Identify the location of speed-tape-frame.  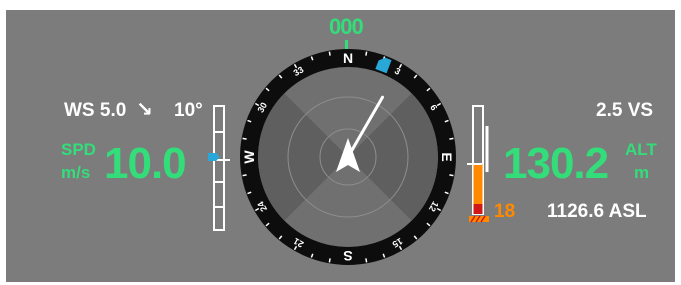
(219, 168).